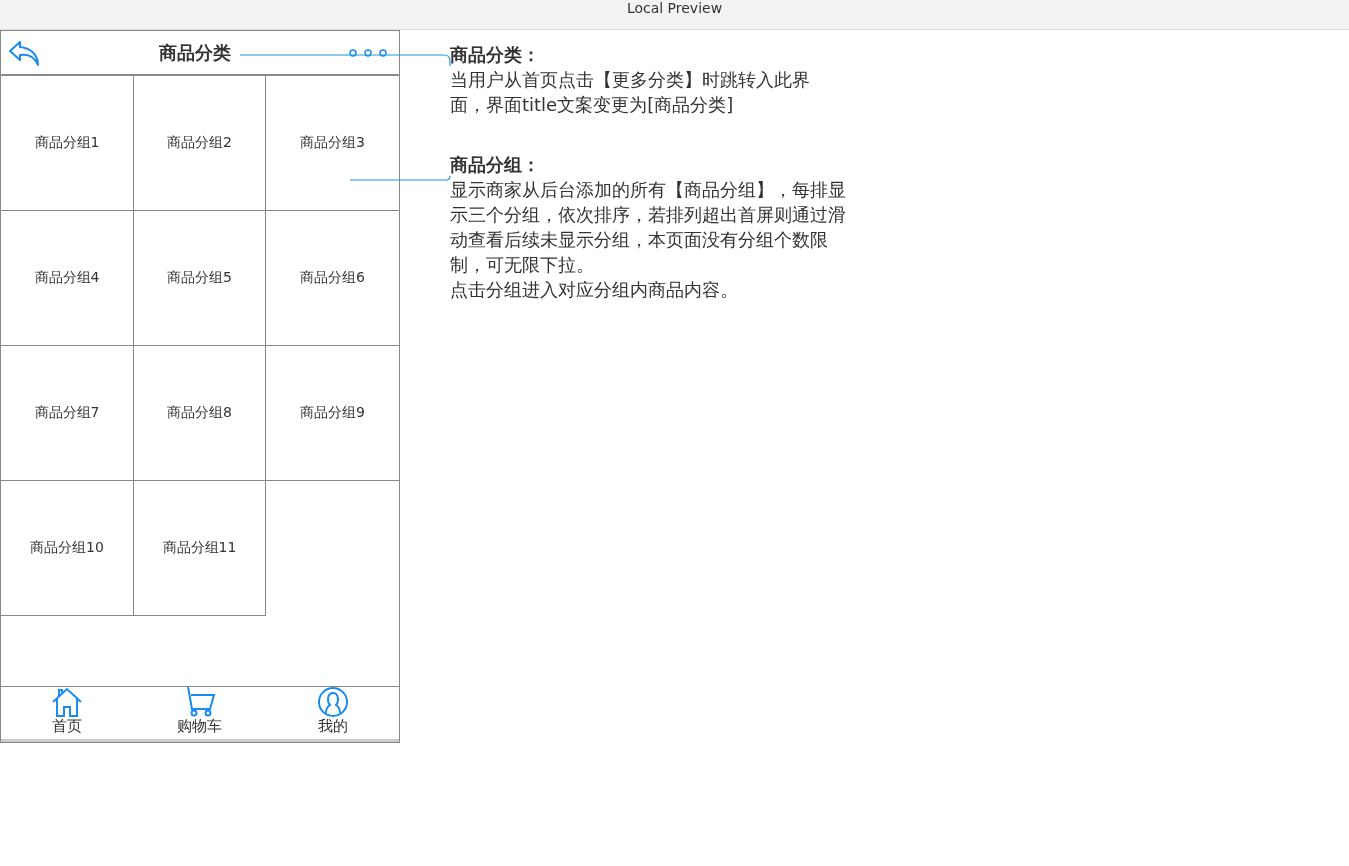 The height and width of the screenshot is (866, 1349). I want to click on group-tile: 商品分组9, so click(332, 413).